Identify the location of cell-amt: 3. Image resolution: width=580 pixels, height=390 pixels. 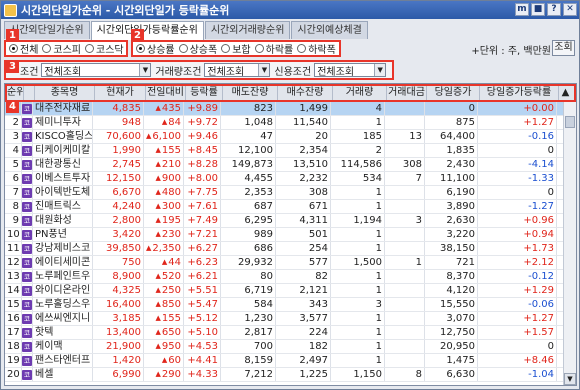
(405, 220).